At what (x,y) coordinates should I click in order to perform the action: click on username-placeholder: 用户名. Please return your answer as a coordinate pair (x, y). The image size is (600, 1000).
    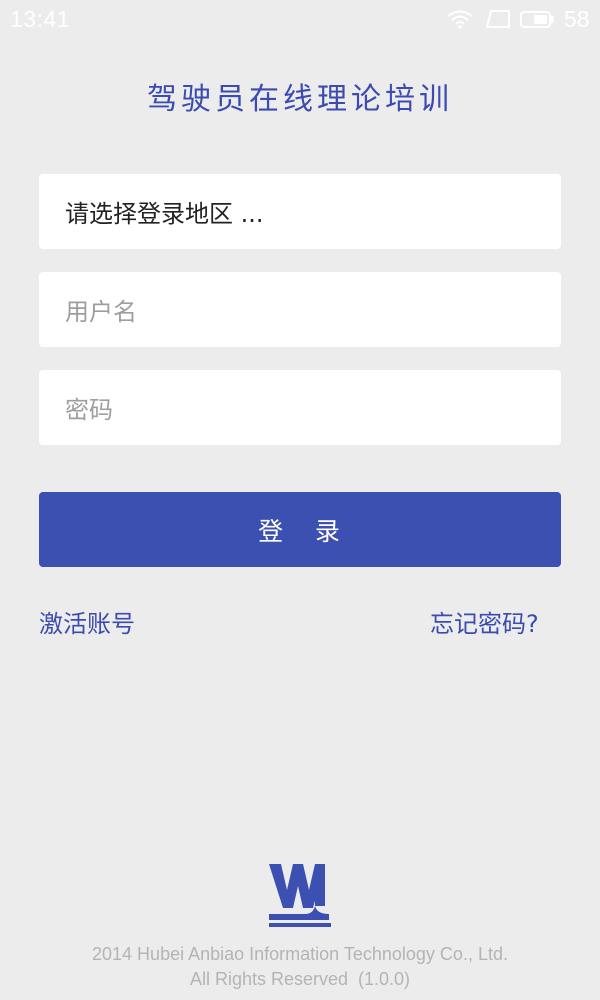
    Looking at the image, I should click on (101, 312).